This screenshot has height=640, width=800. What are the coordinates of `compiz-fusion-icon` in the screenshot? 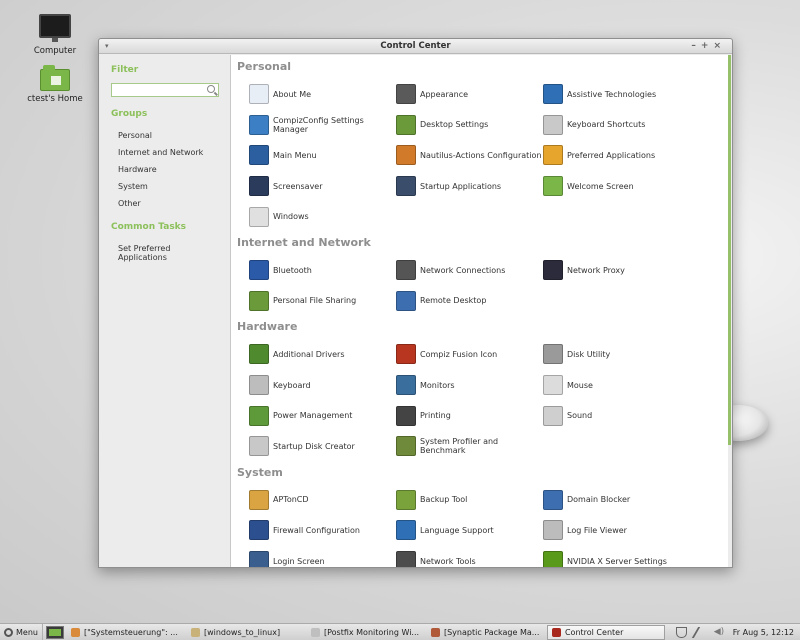 It's located at (406, 354).